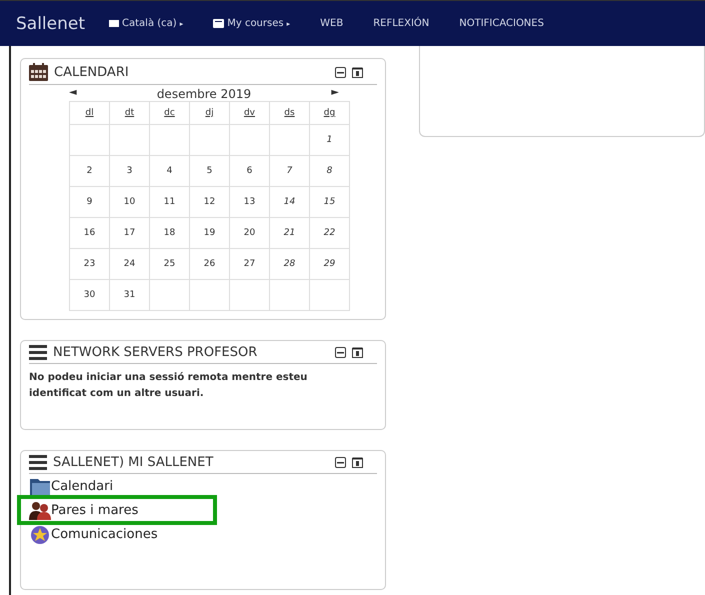 This screenshot has height=595, width=705. Describe the element at coordinates (90, 233) in the screenshot. I see `day-cell: 16` at that location.